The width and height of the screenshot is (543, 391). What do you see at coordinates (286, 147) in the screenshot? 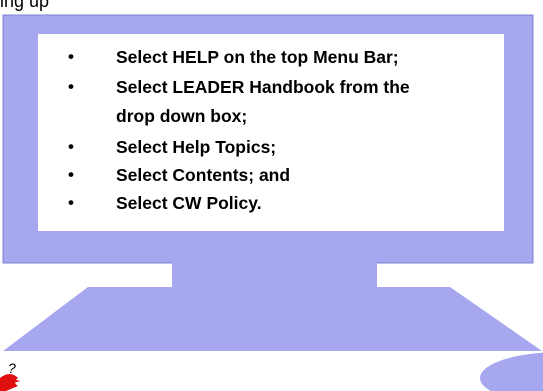
I see `list-item: Select Help Topics;` at bounding box center [286, 147].